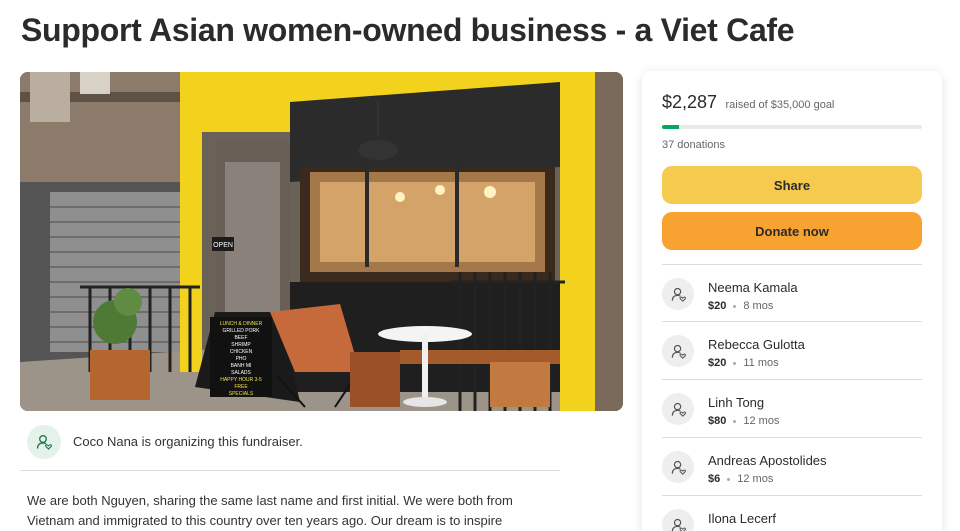 This screenshot has height=531, width=960. Describe the element at coordinates (792, 409) in the screenshot. I see `donor-item: Linh Tong $80 12 mos` at that location.